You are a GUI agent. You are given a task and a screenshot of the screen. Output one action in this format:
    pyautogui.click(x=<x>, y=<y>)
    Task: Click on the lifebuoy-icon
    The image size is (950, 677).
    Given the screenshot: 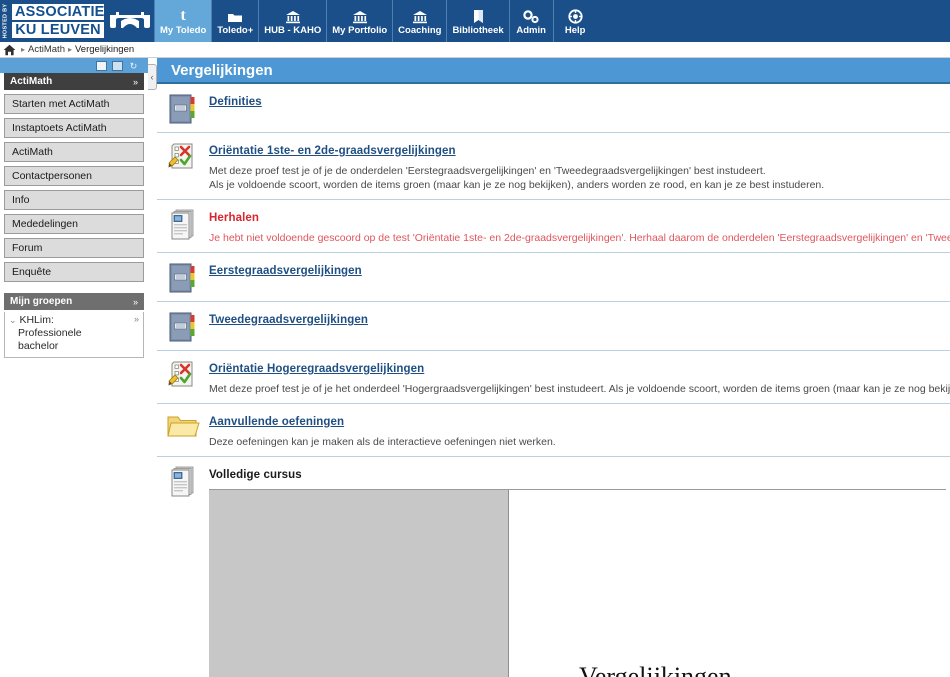 What is the action you would take?
    pyautogui.click(x=575, y=15)
    